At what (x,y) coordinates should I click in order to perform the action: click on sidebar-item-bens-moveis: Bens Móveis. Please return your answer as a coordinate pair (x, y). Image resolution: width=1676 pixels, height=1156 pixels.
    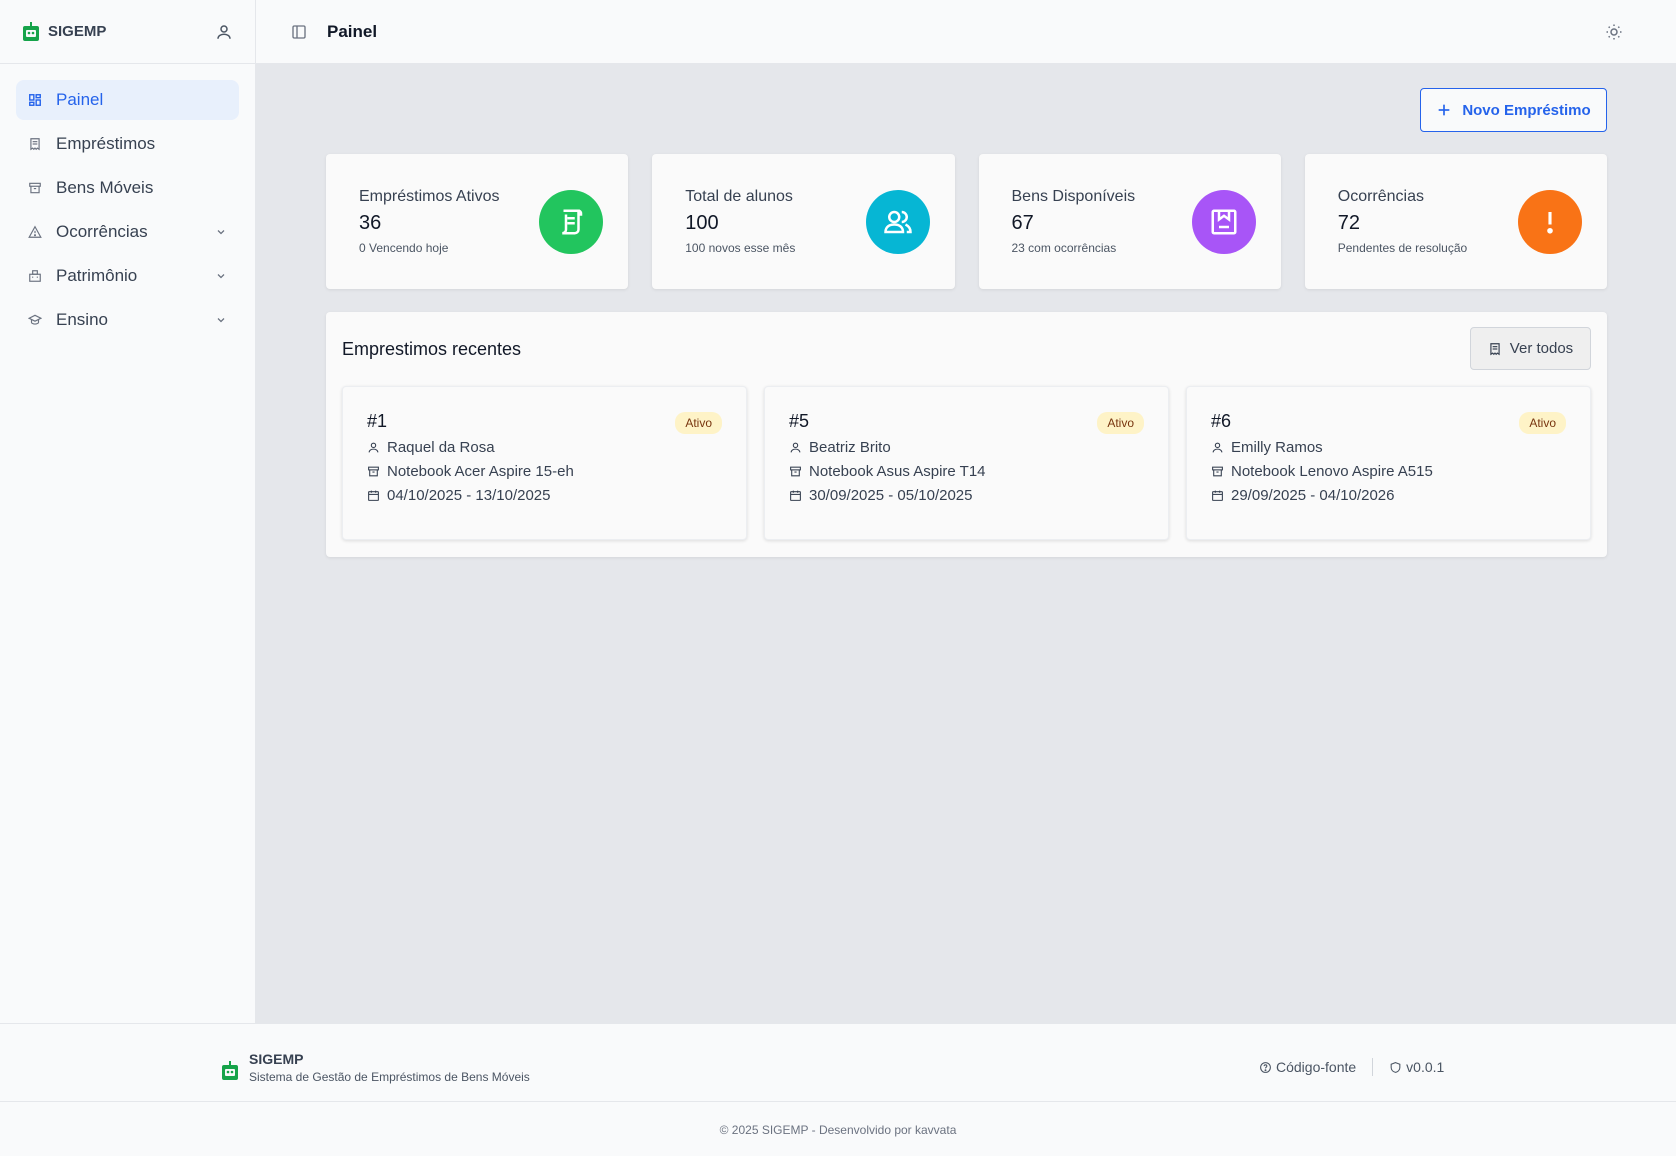
    Looking at the image, I should click on (127, 188).